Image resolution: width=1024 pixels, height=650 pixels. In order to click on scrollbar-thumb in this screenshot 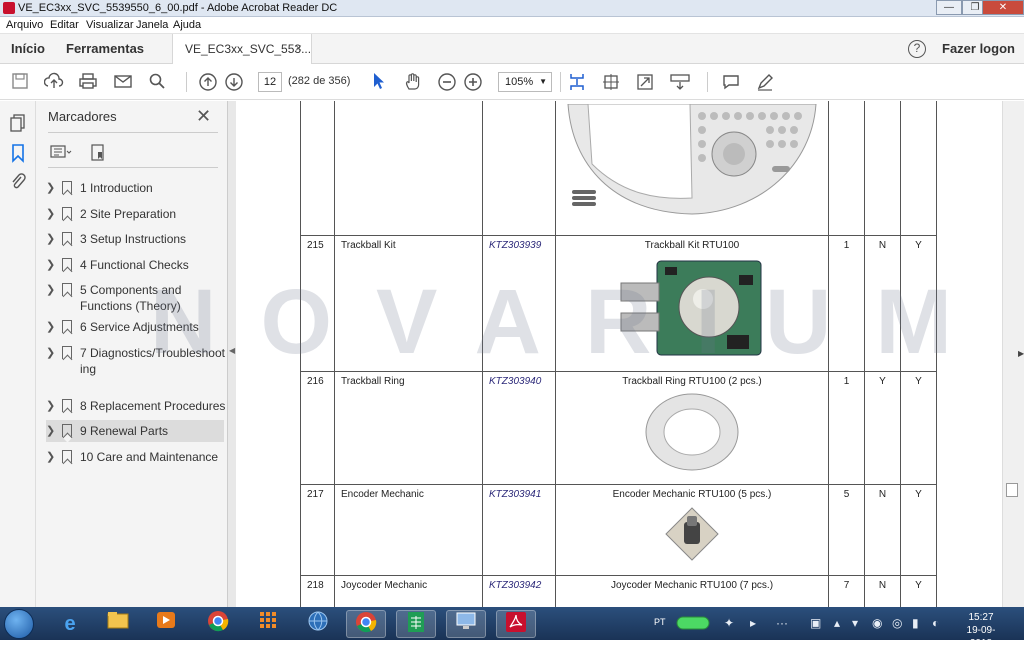, I will do `click(1012, 490)`.